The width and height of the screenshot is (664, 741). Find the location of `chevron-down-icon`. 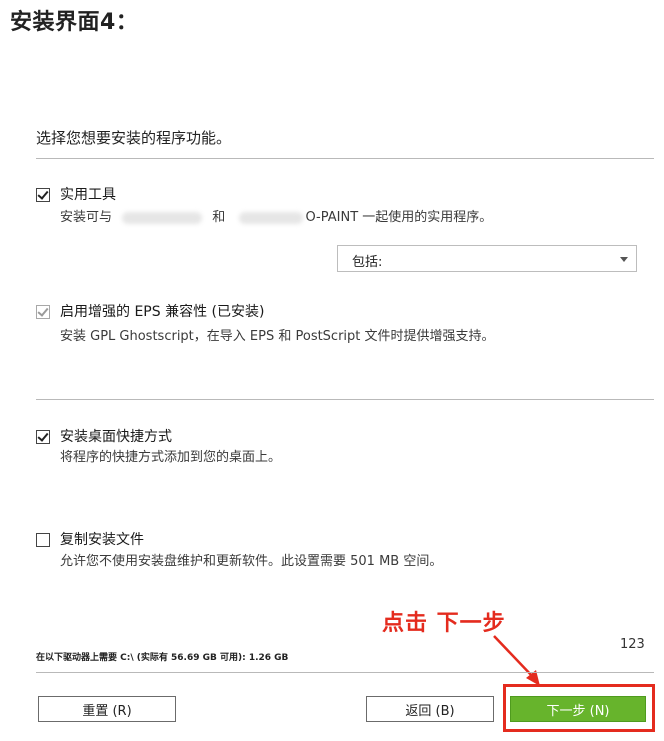

chevron-down-icon is located at coordinates (624, 259).